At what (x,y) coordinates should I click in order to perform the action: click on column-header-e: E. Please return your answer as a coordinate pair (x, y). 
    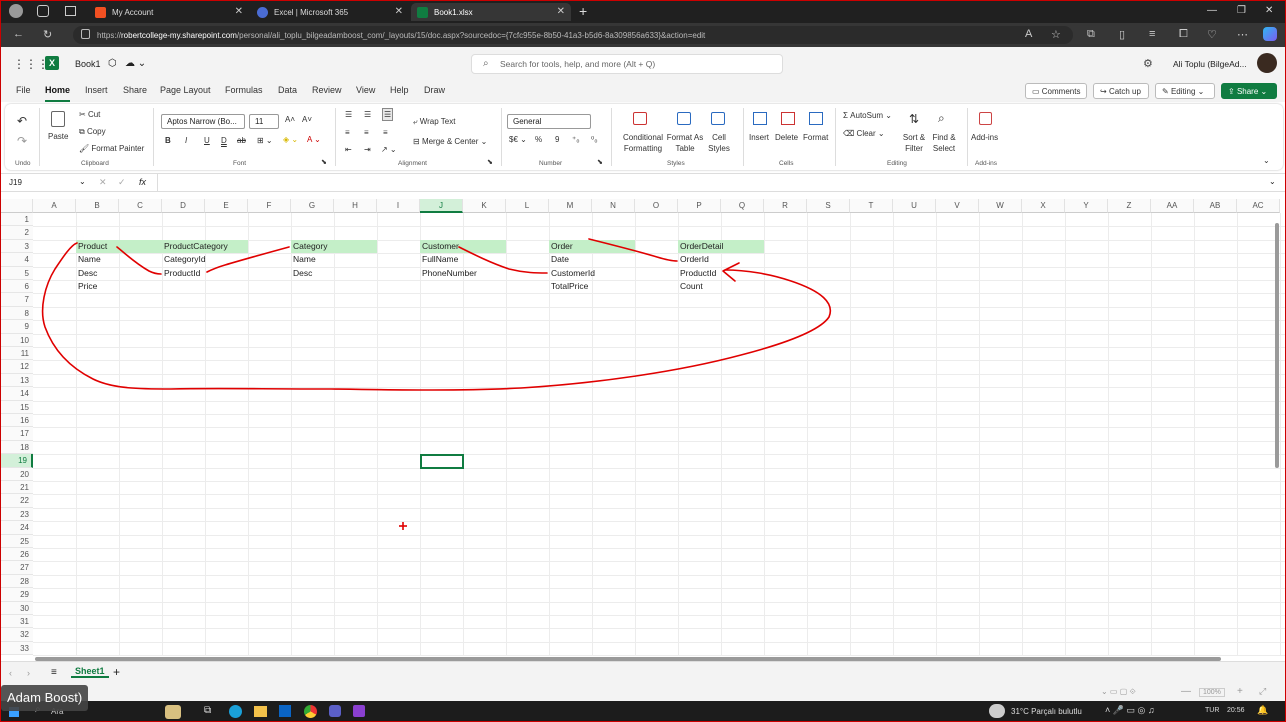
    Looking at the image, I should click on (226, 206).